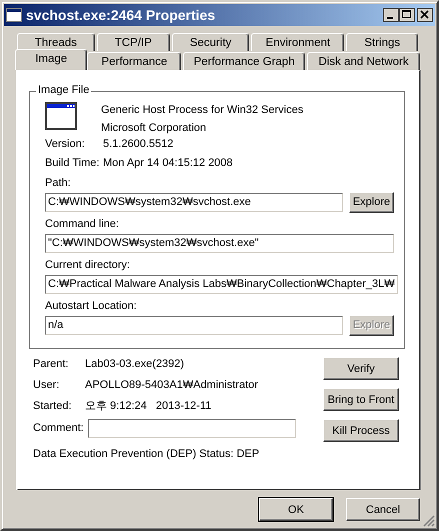 The image size is (439, 531). Describe the element at coordinates (61, 116) in the screenshot. I see `application-window-icon` at that location.